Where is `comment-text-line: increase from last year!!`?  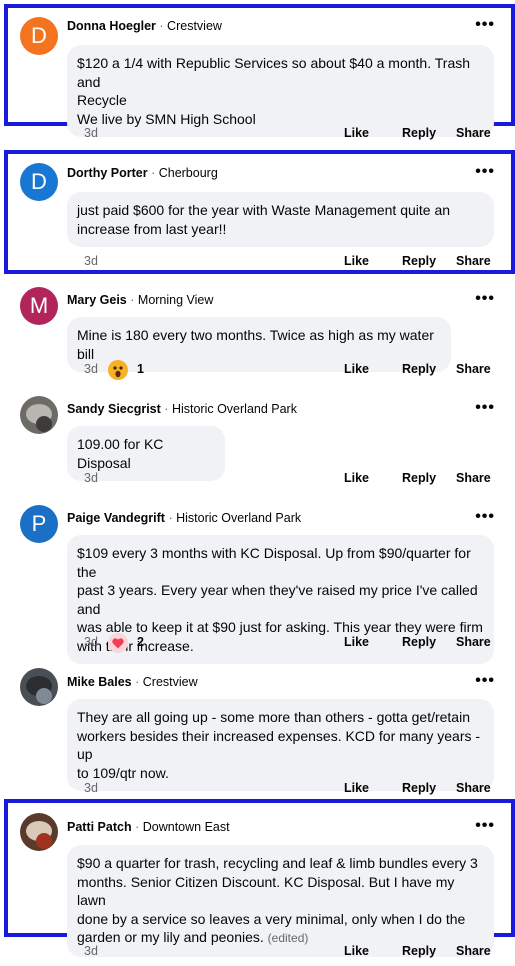 comment-text-line: increase from last year!! is located at coordinates (152, 228).